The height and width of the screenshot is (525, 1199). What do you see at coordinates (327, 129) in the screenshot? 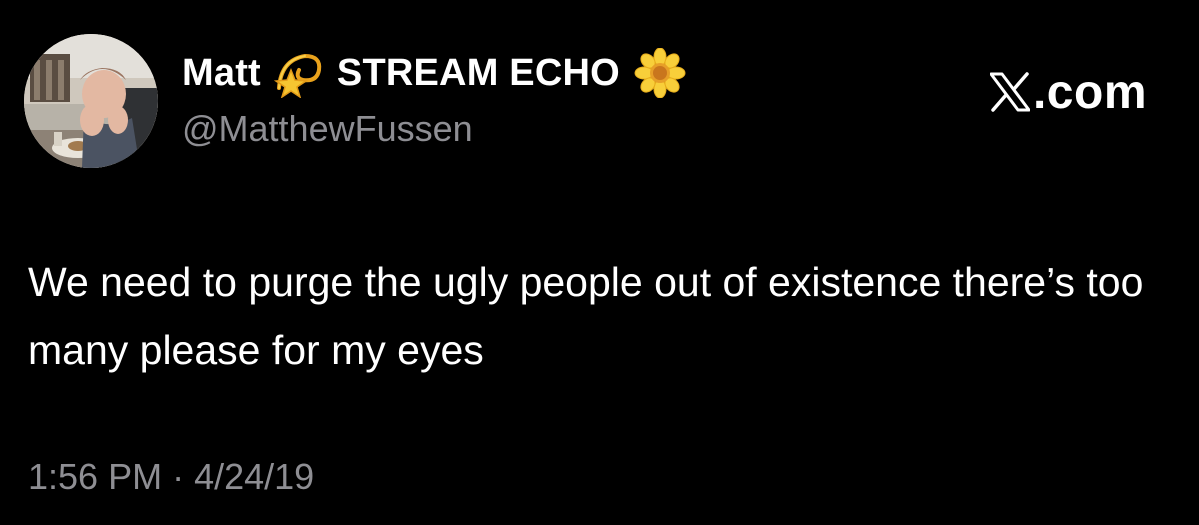
I see `author-handle: @MatthewFussen` at bounding box center [327, 129].